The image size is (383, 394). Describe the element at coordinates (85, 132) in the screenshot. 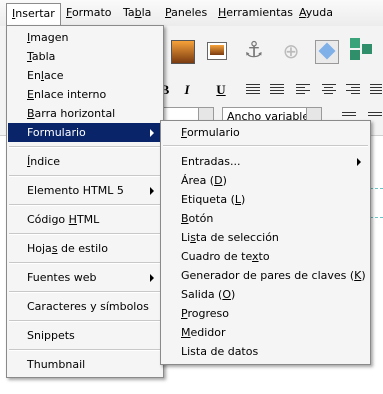

I see `menu-item-formulario: Formulario` at that location.